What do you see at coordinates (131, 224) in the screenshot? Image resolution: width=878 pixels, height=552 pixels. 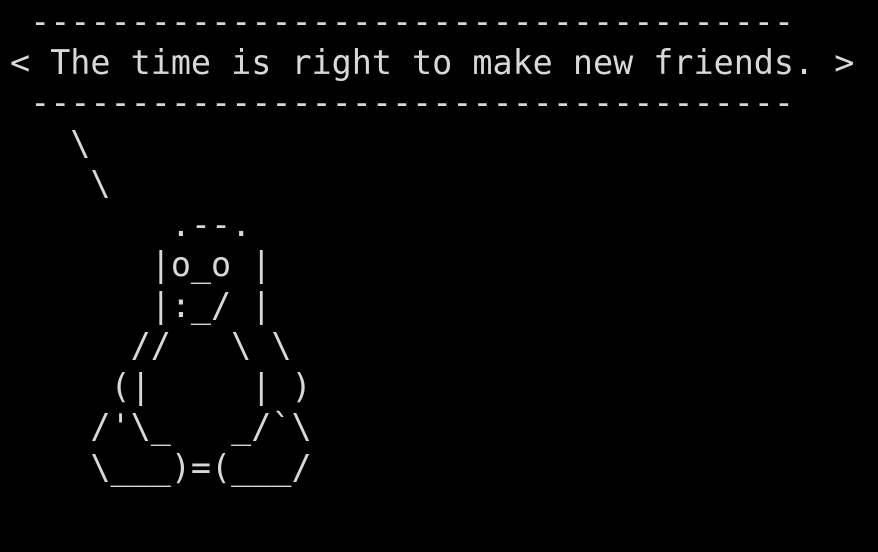 I see `tux-ascii-line-1: .--.` at bounding box center [131, 224].